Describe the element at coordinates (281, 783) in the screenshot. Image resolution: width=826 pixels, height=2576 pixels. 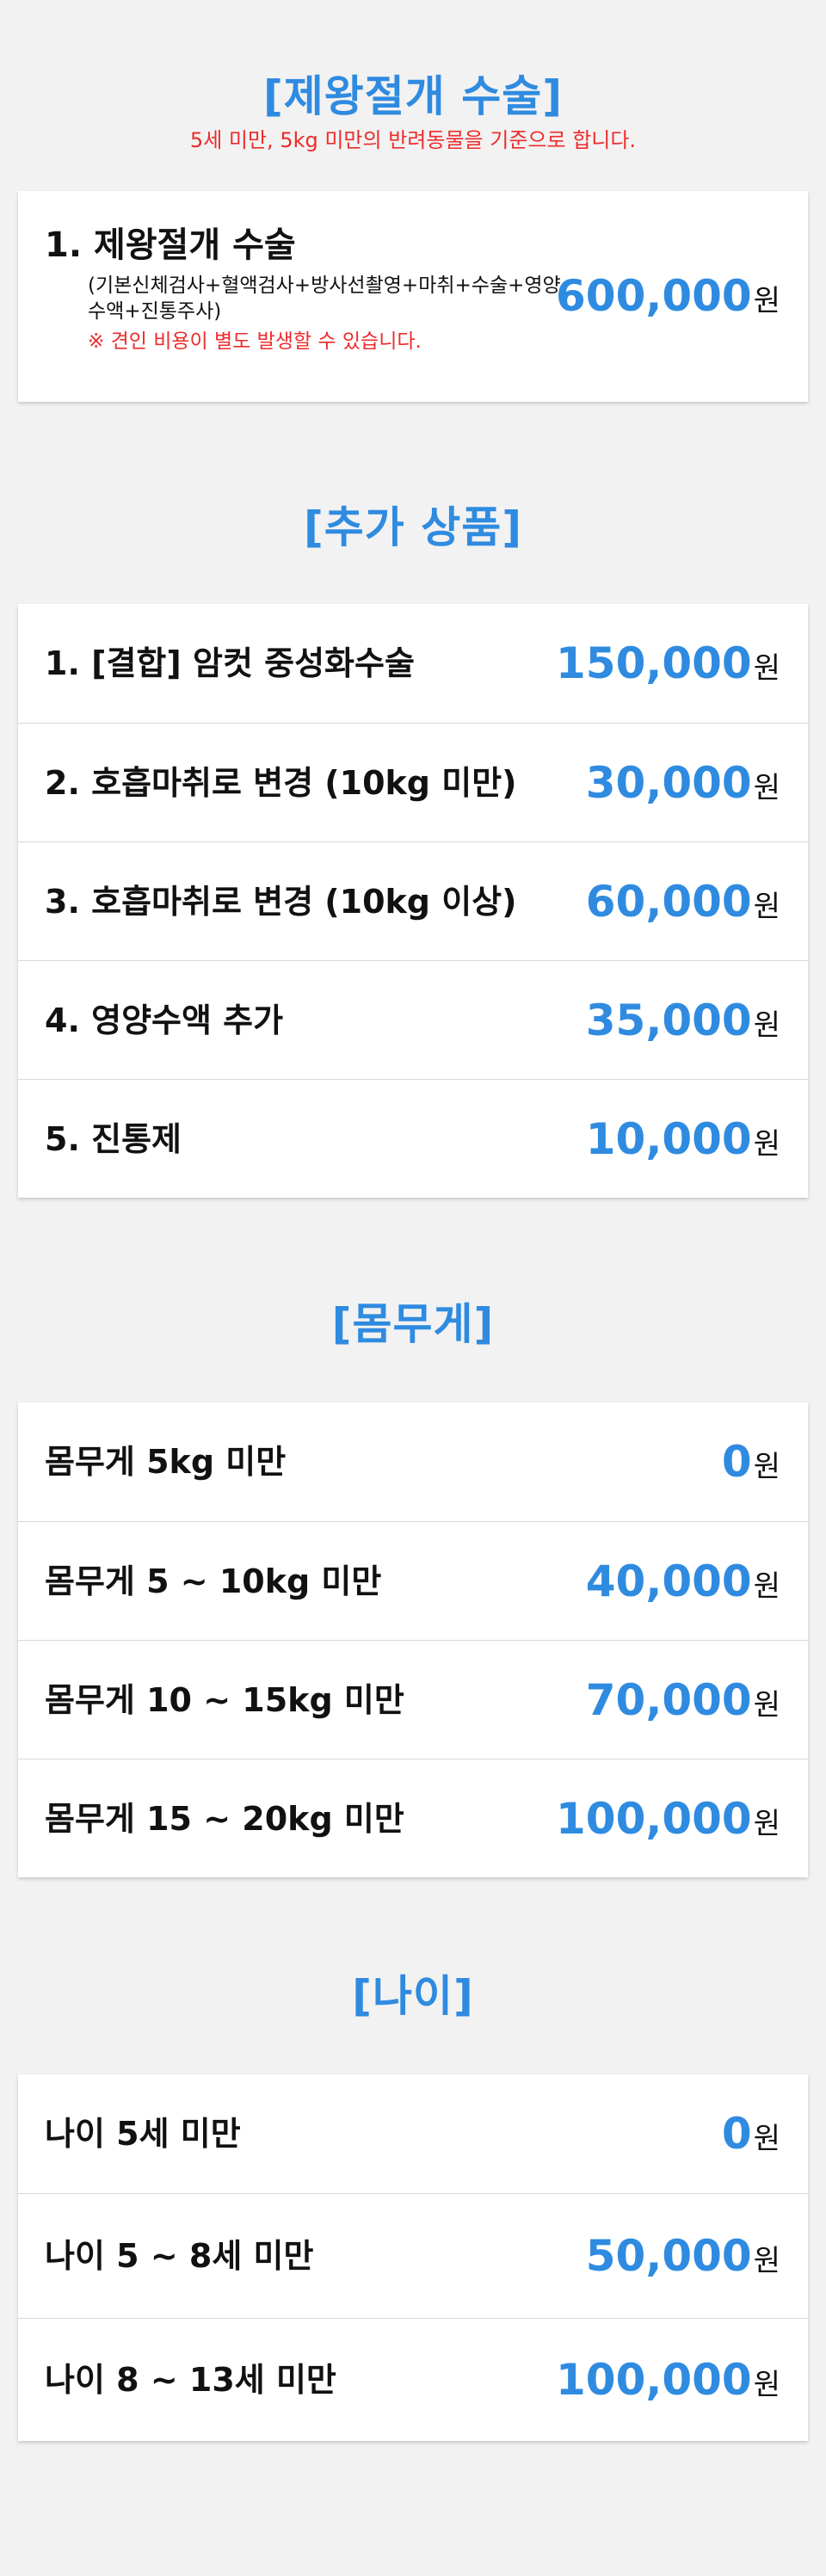
I see `item-label: 2. 호흡마취로 변경 (10kg 미만)` at that location.